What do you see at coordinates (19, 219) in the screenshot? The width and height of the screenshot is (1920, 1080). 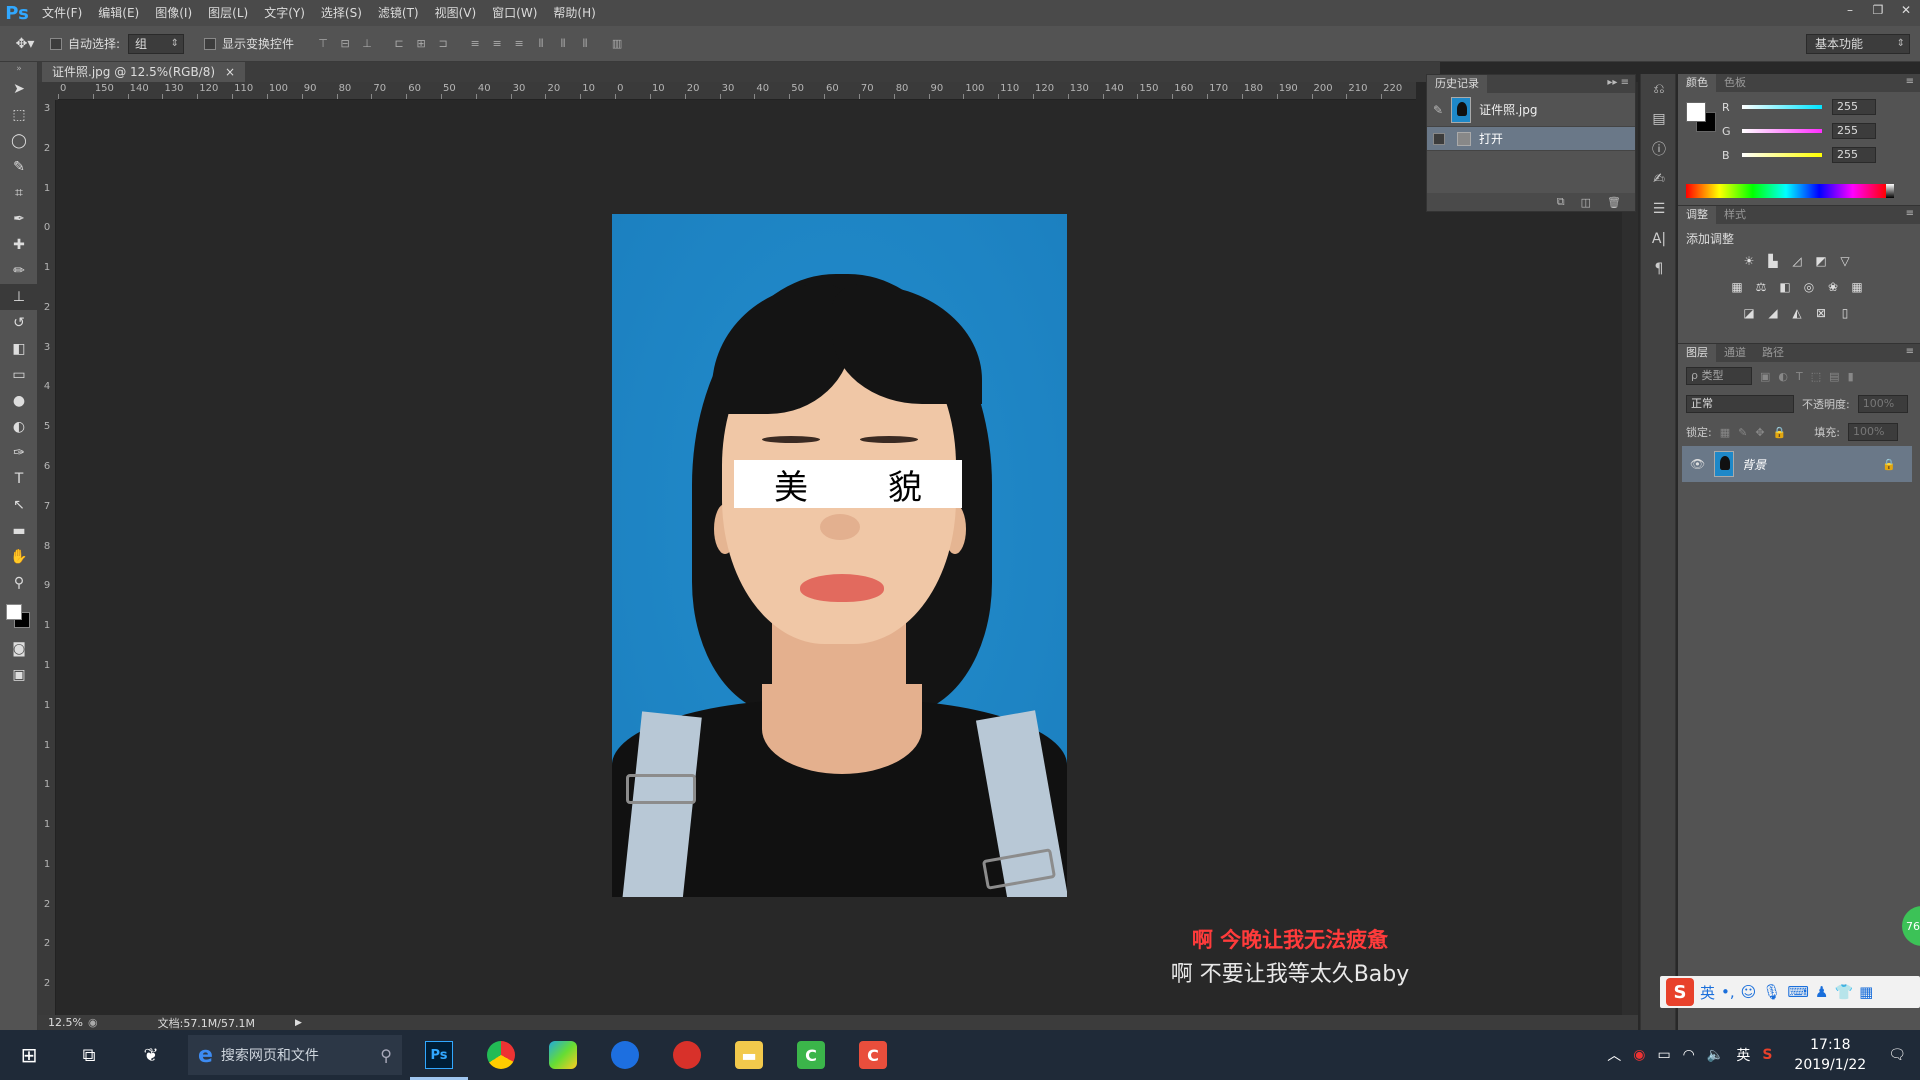 I see `eyedropper-tool-icon: ✒` at bounding box center [19, 219].